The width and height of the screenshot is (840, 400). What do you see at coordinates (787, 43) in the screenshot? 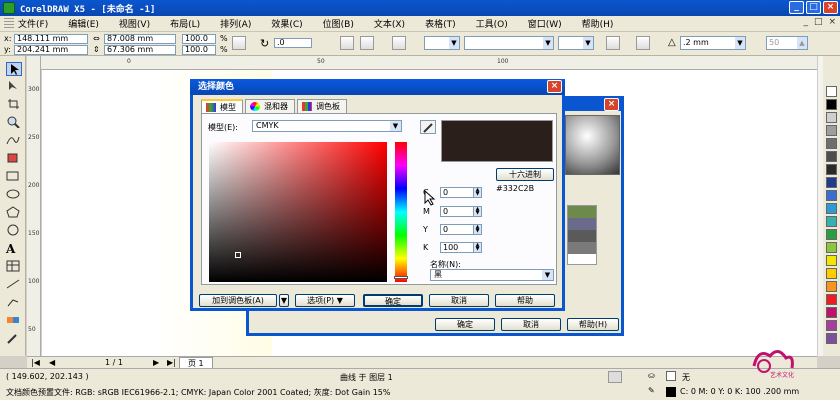
I see `corner-radius-field: 50 ▲` at bounding box center [787, 43].